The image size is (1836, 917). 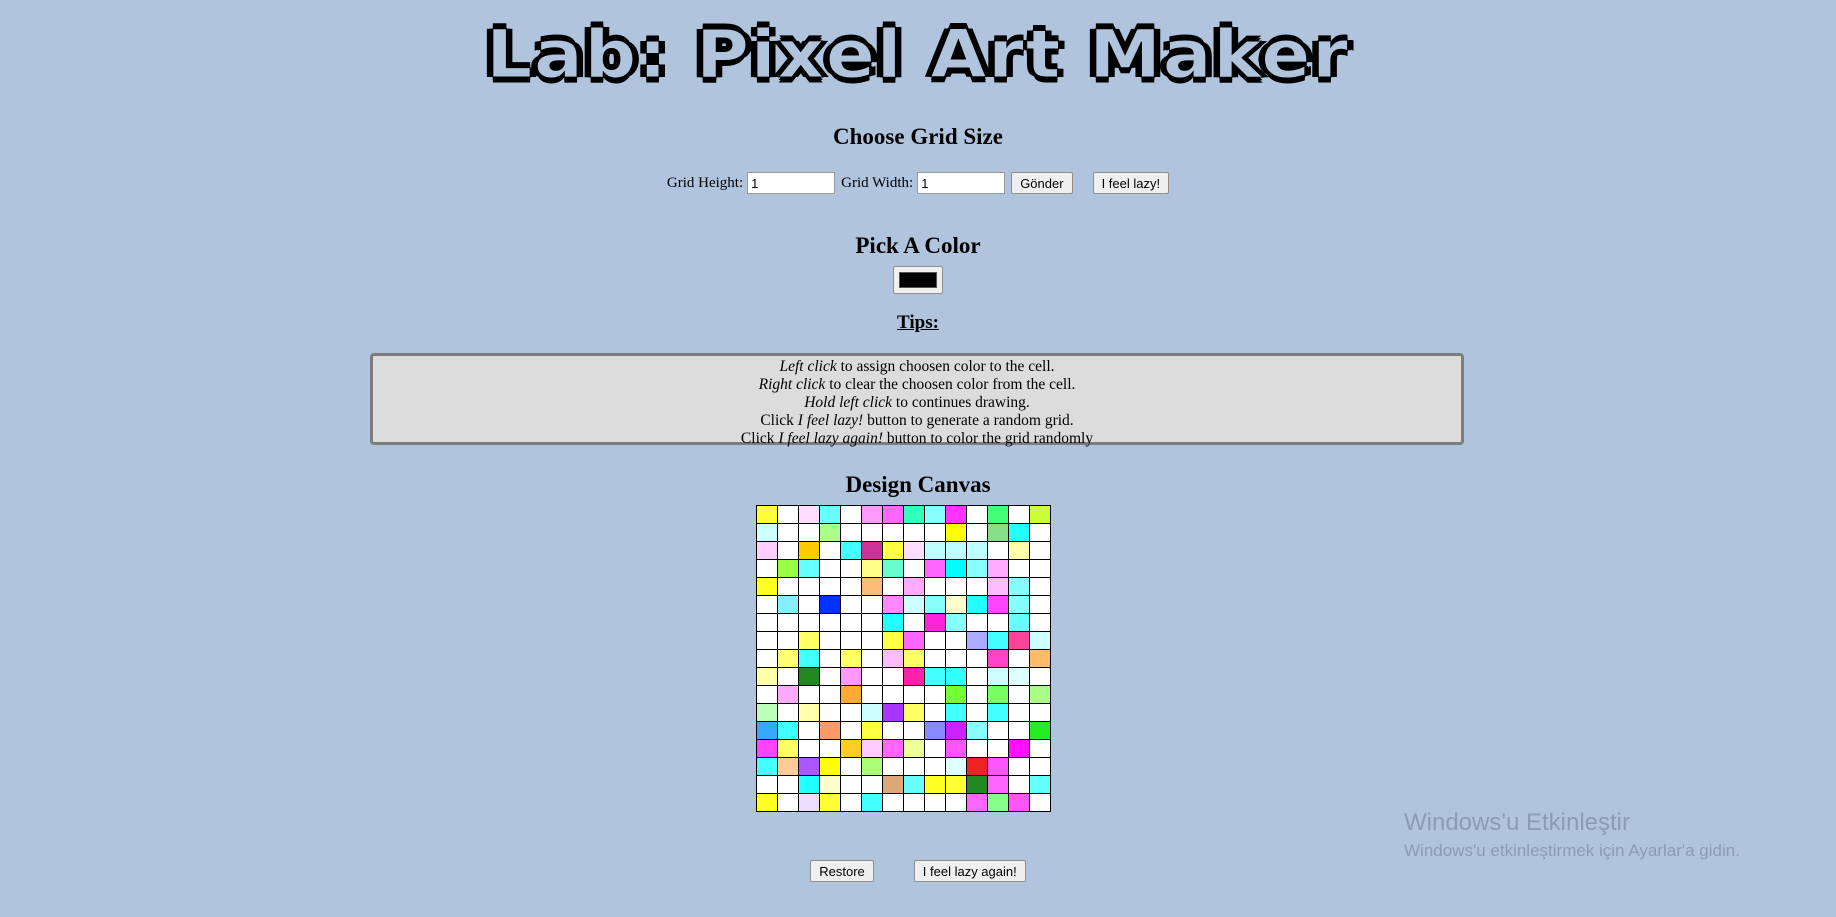 I want to click on grid-height-input, so click(x=791, y=183).